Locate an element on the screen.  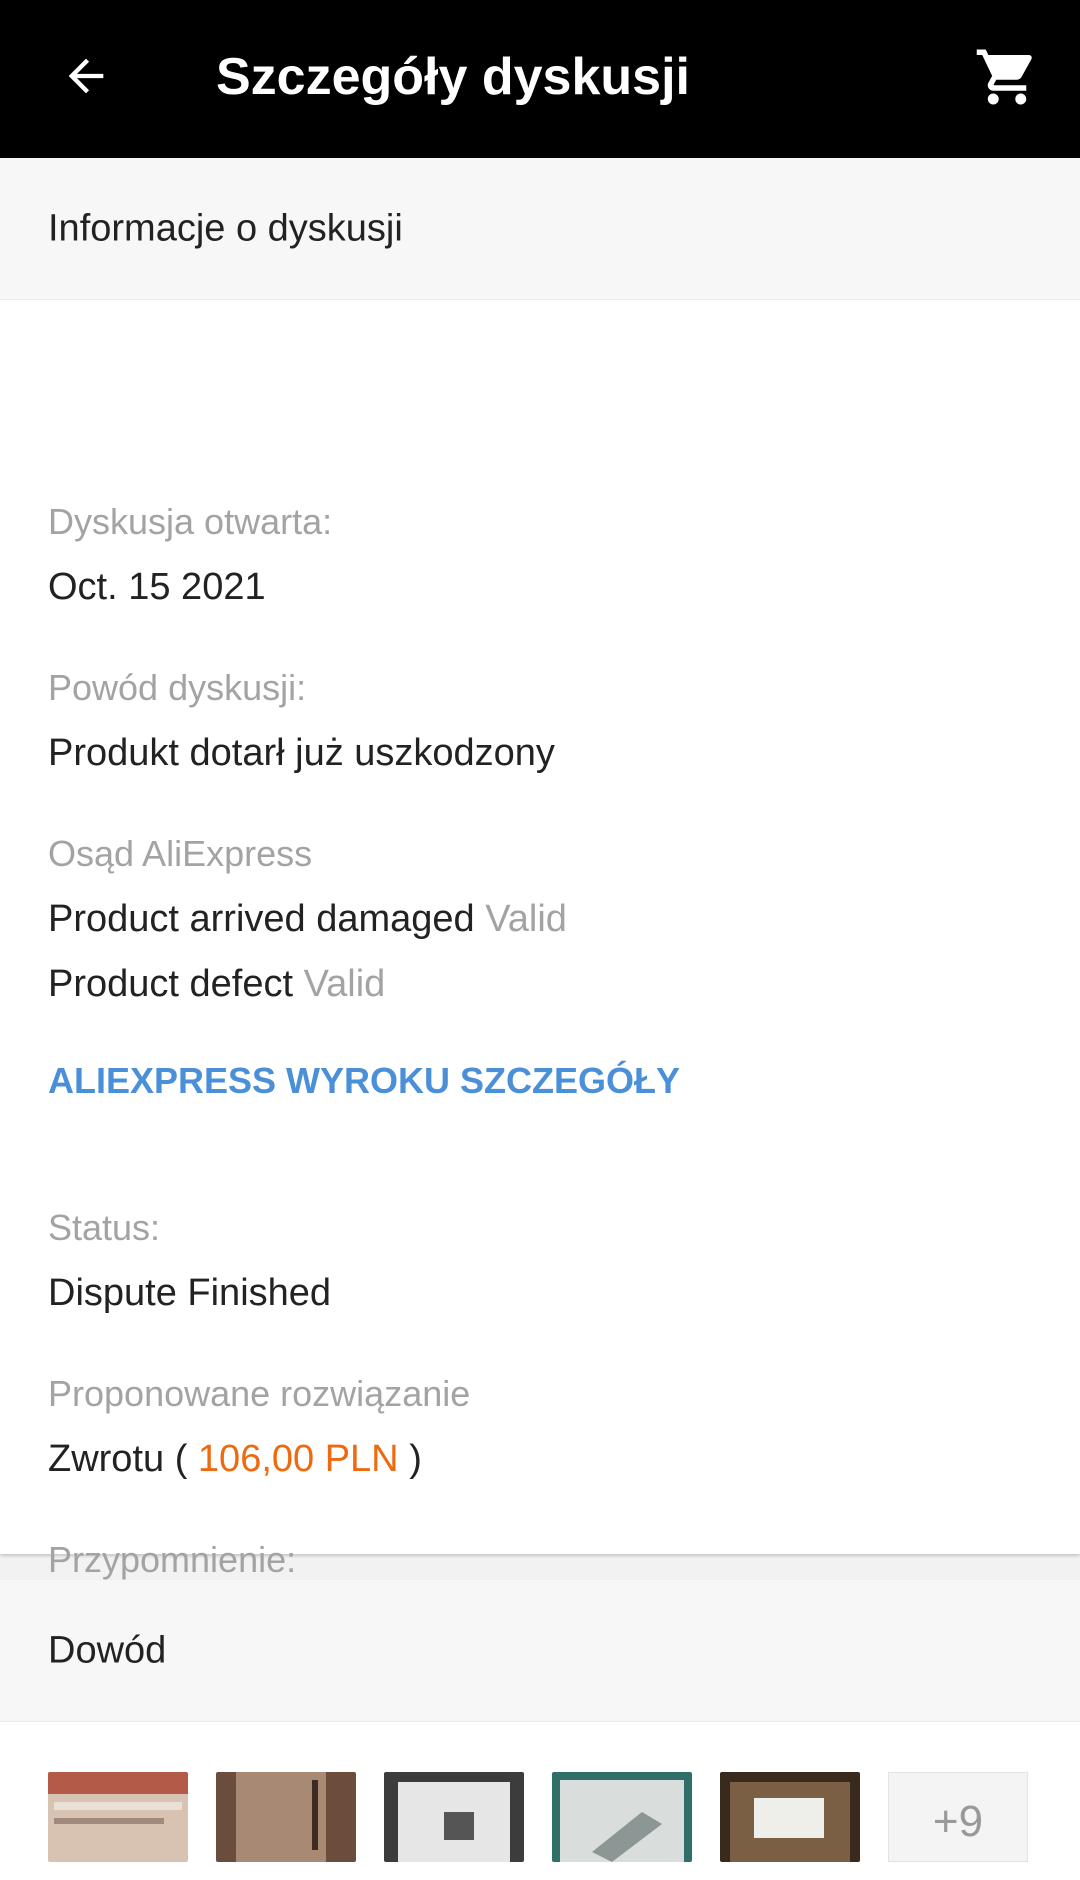
page-title: Szczegóły dyskusji is located at coordinates (453, 77).